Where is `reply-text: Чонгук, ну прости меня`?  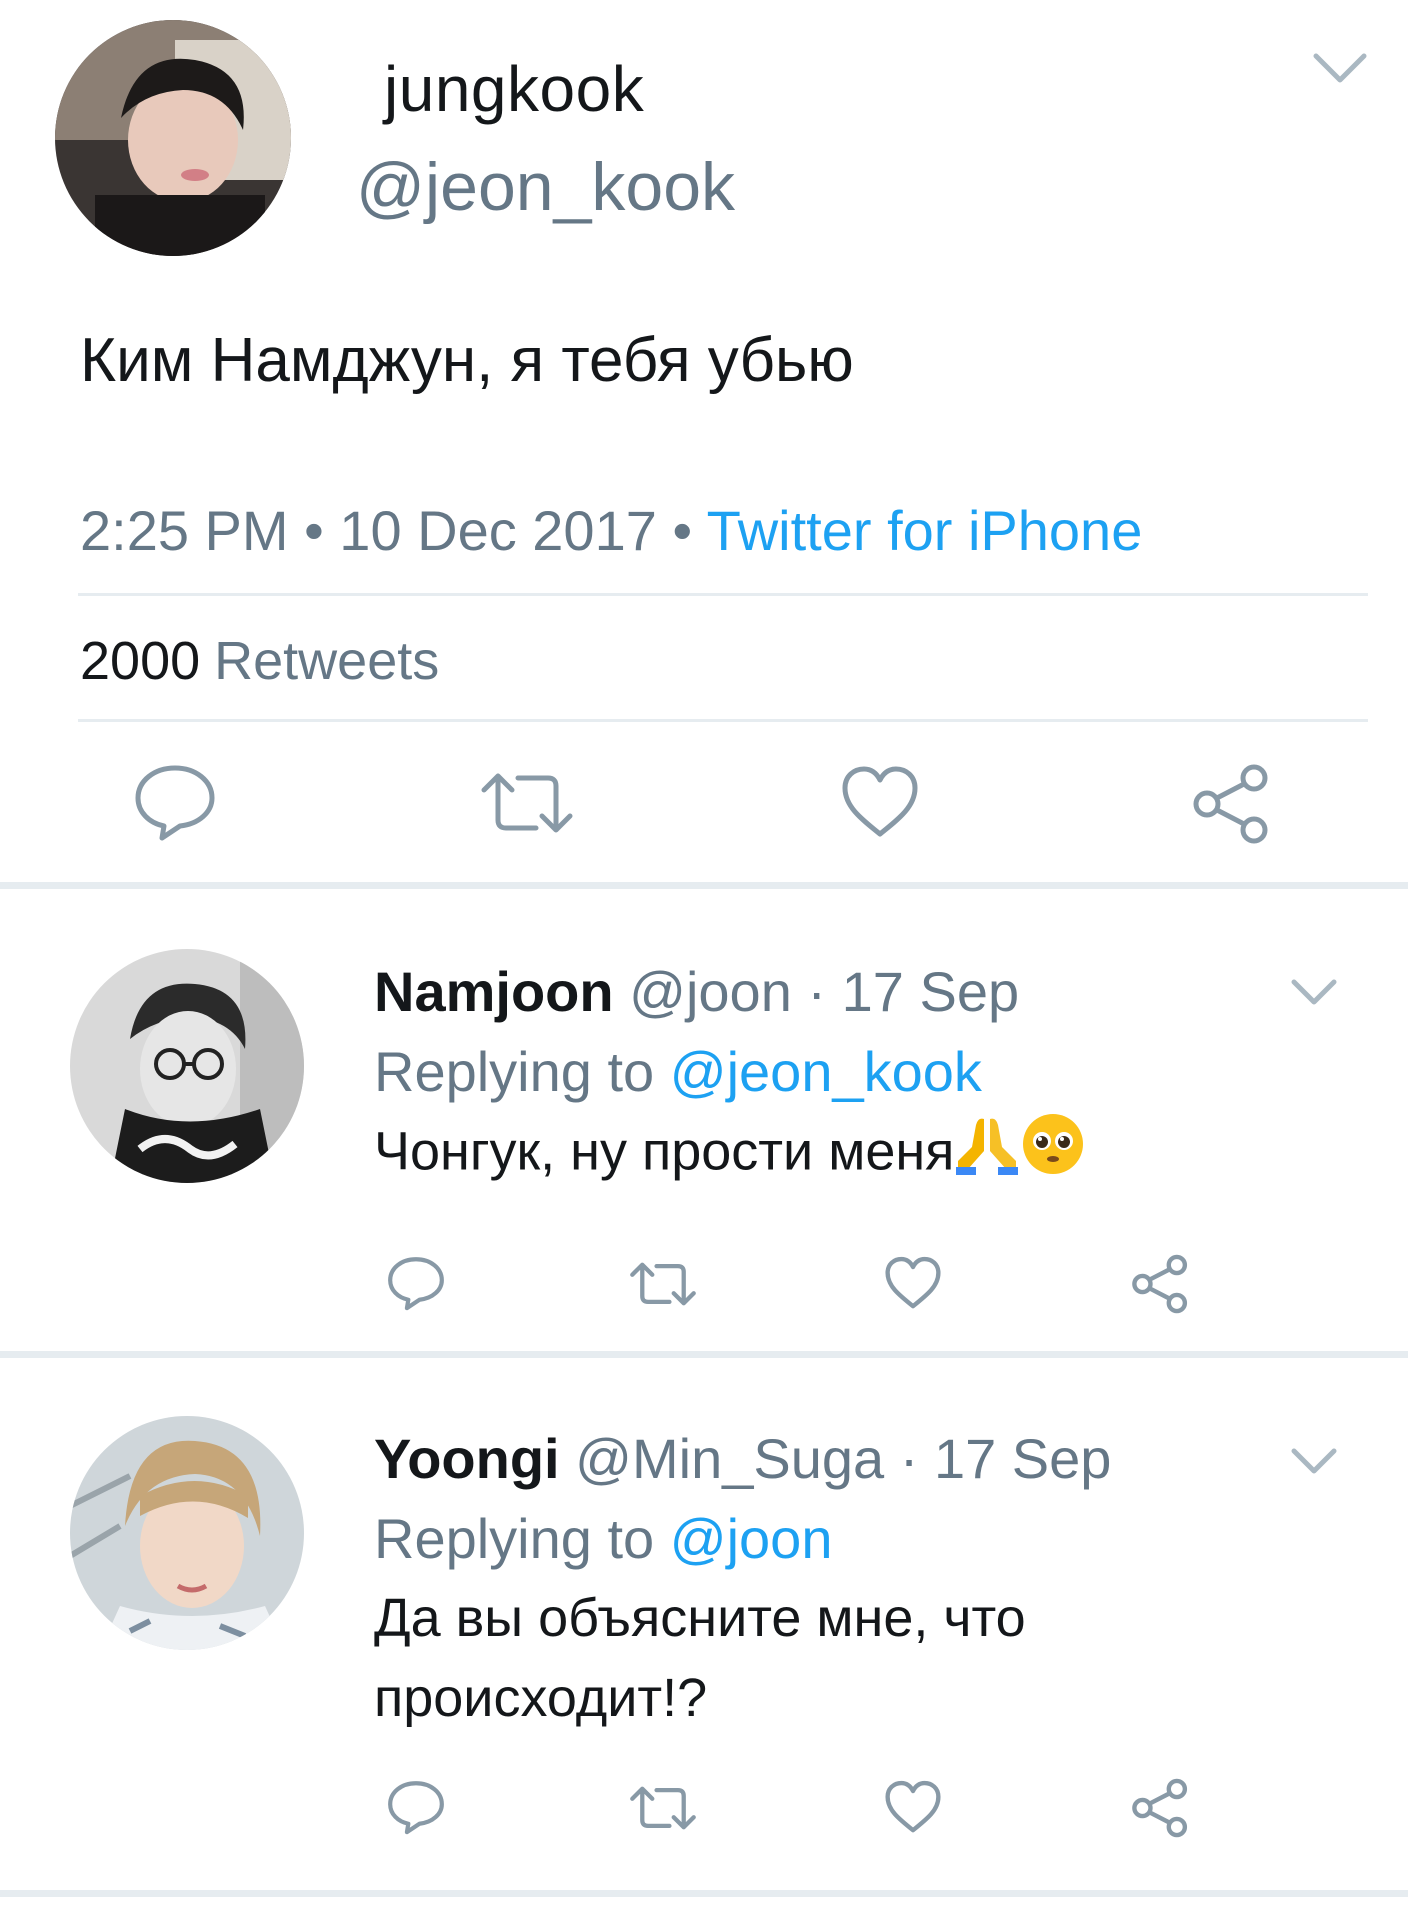
reply-text: Чонгук, ну прости меня is located at coordinates (784, 1155).